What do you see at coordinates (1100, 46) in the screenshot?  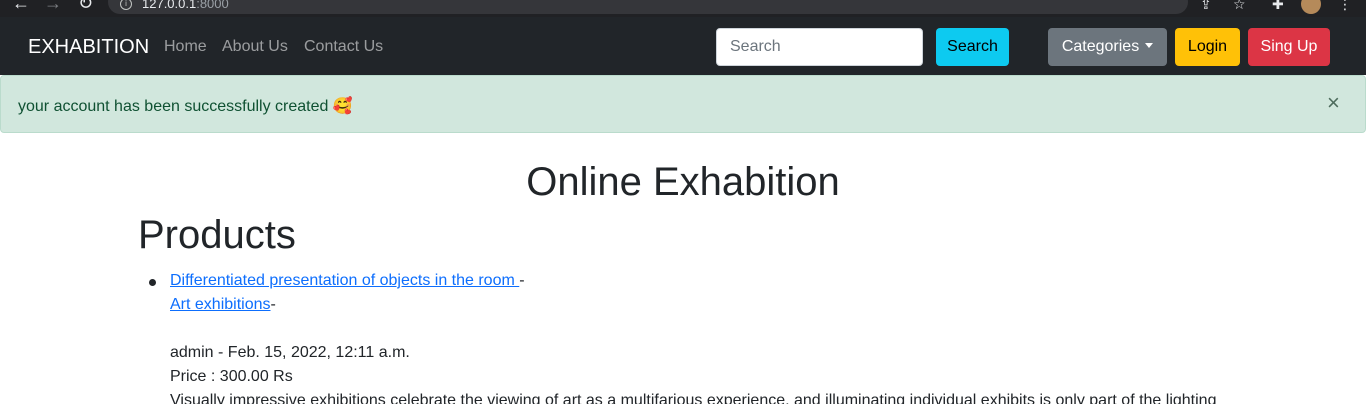 I see `categories-label: Categories` at bounding box center [1100, 46].